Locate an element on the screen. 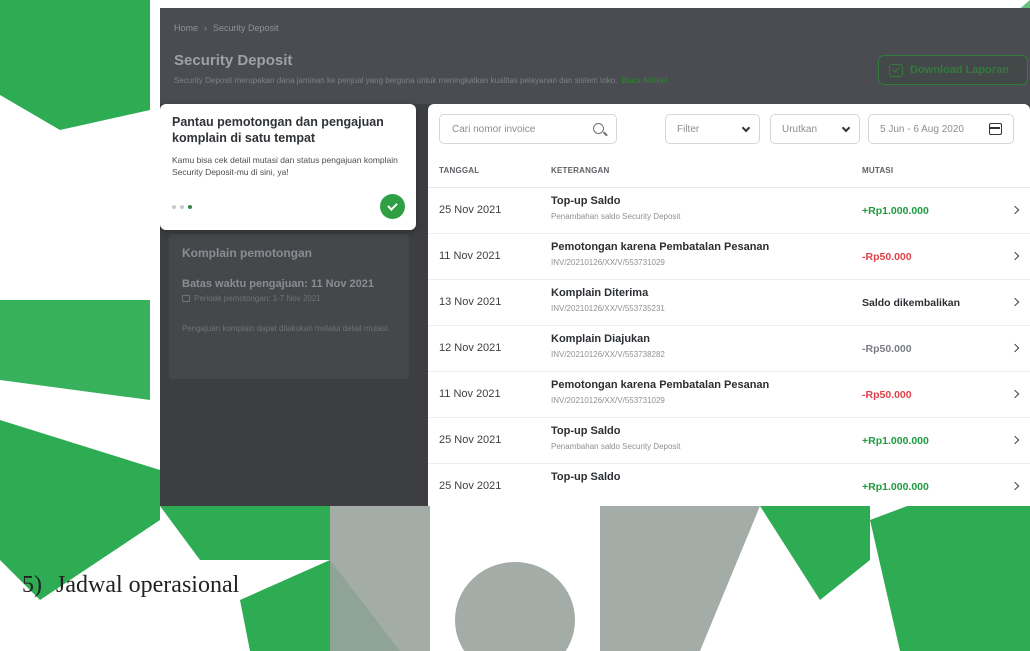 This screenshot has height=651, width=1030. column-header-mutation: MUTASI is located at coordinates (878, 170).